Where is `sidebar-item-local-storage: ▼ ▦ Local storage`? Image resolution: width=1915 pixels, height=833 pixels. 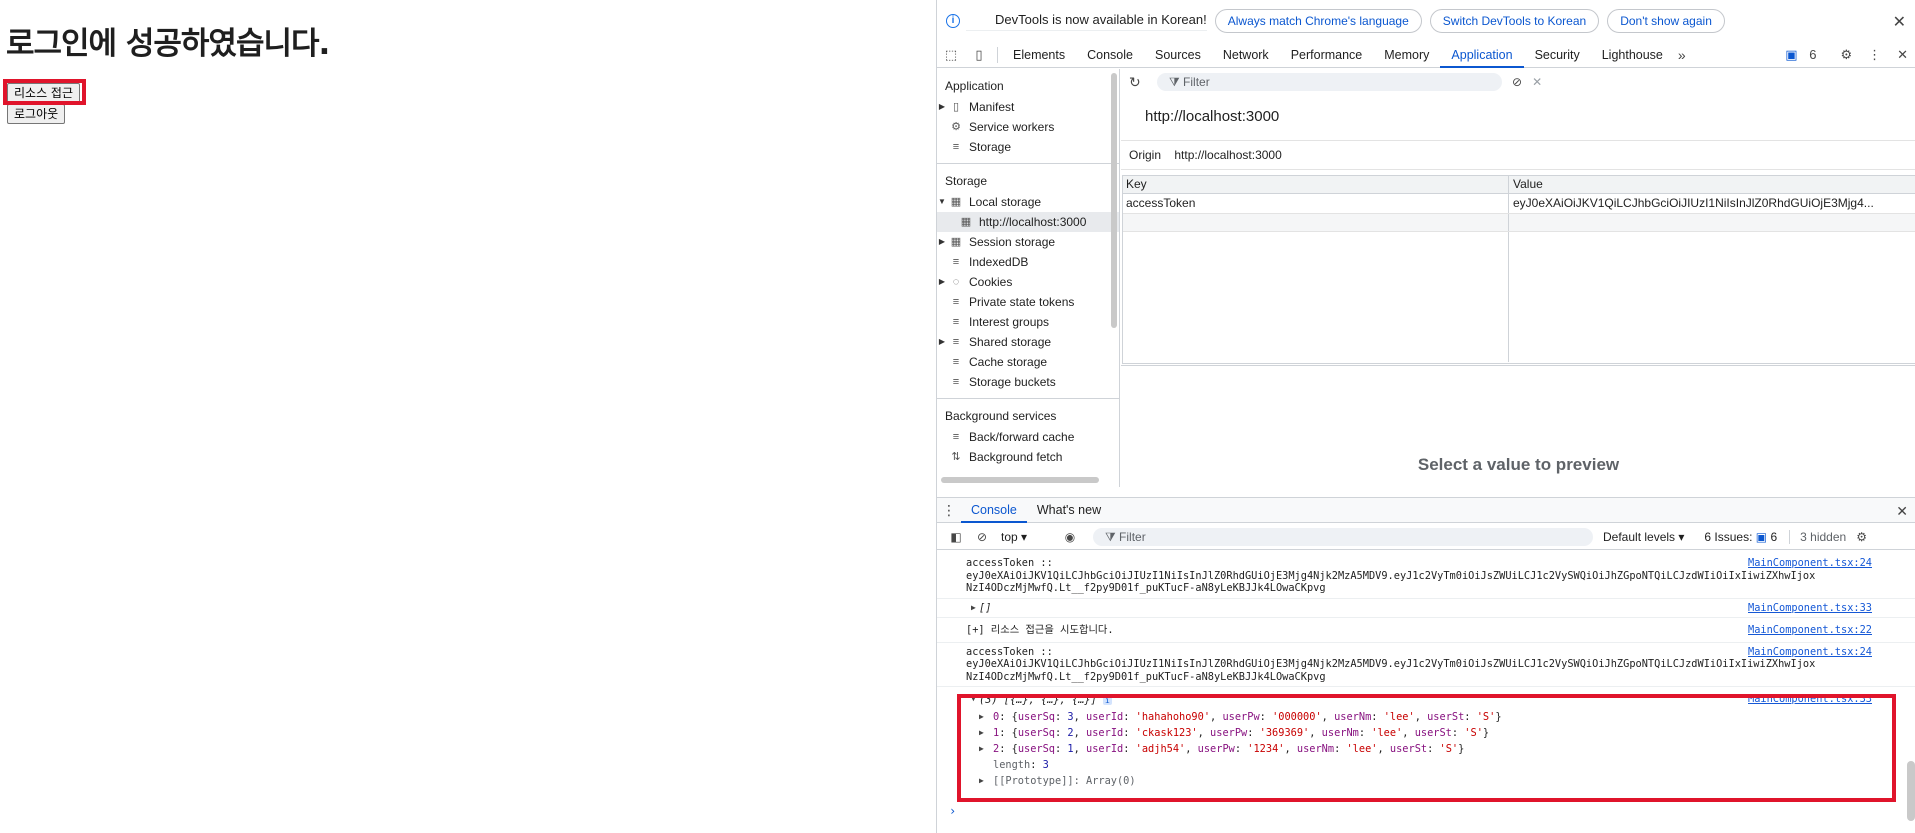
sidebar-item-local-storage: ▼ ▦ Local storage is located at coordinates (1028, 202).